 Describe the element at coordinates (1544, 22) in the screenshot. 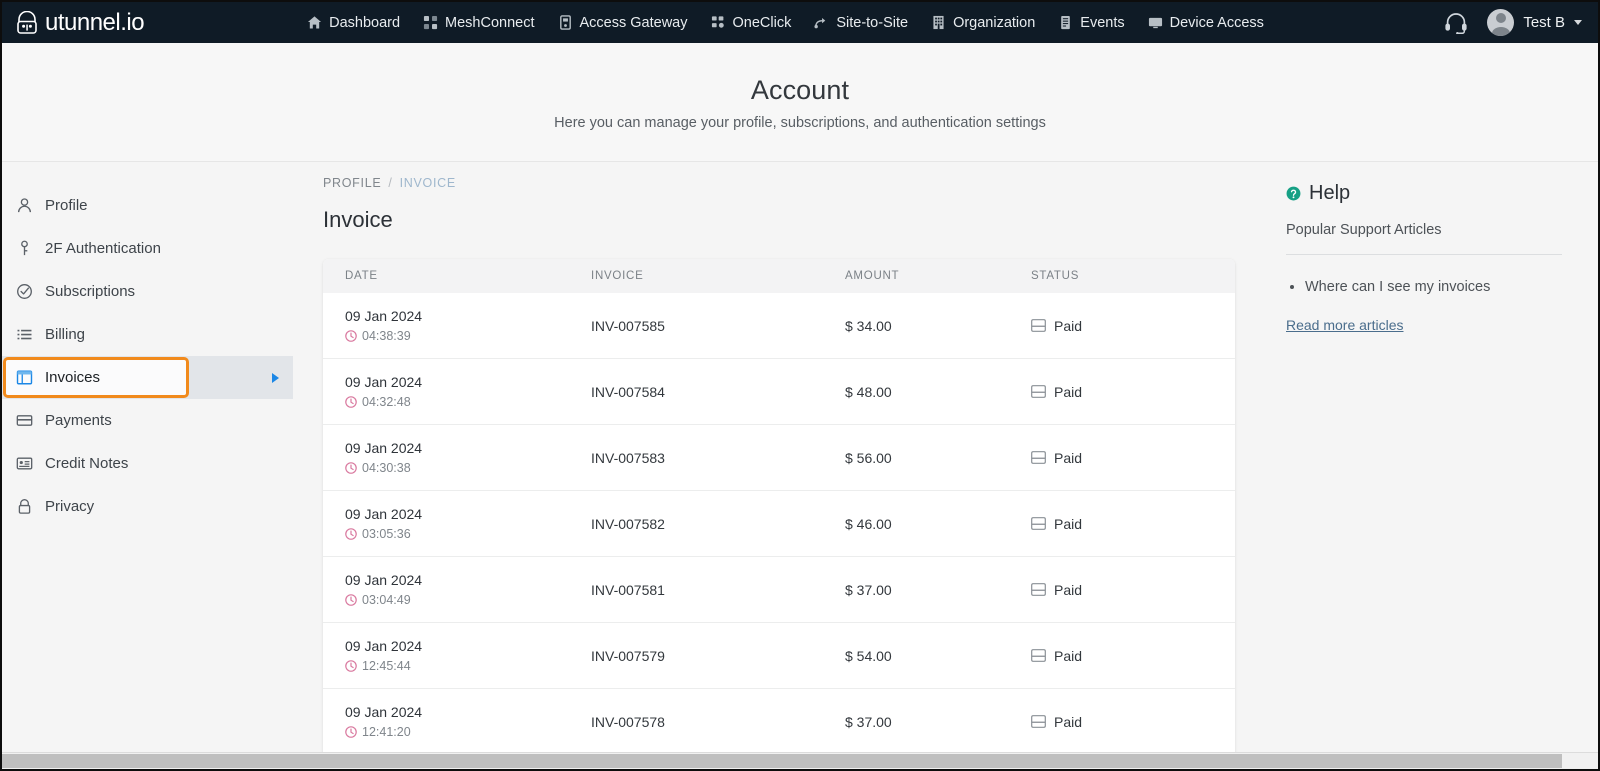

I see `user-name: Test B` at that location.